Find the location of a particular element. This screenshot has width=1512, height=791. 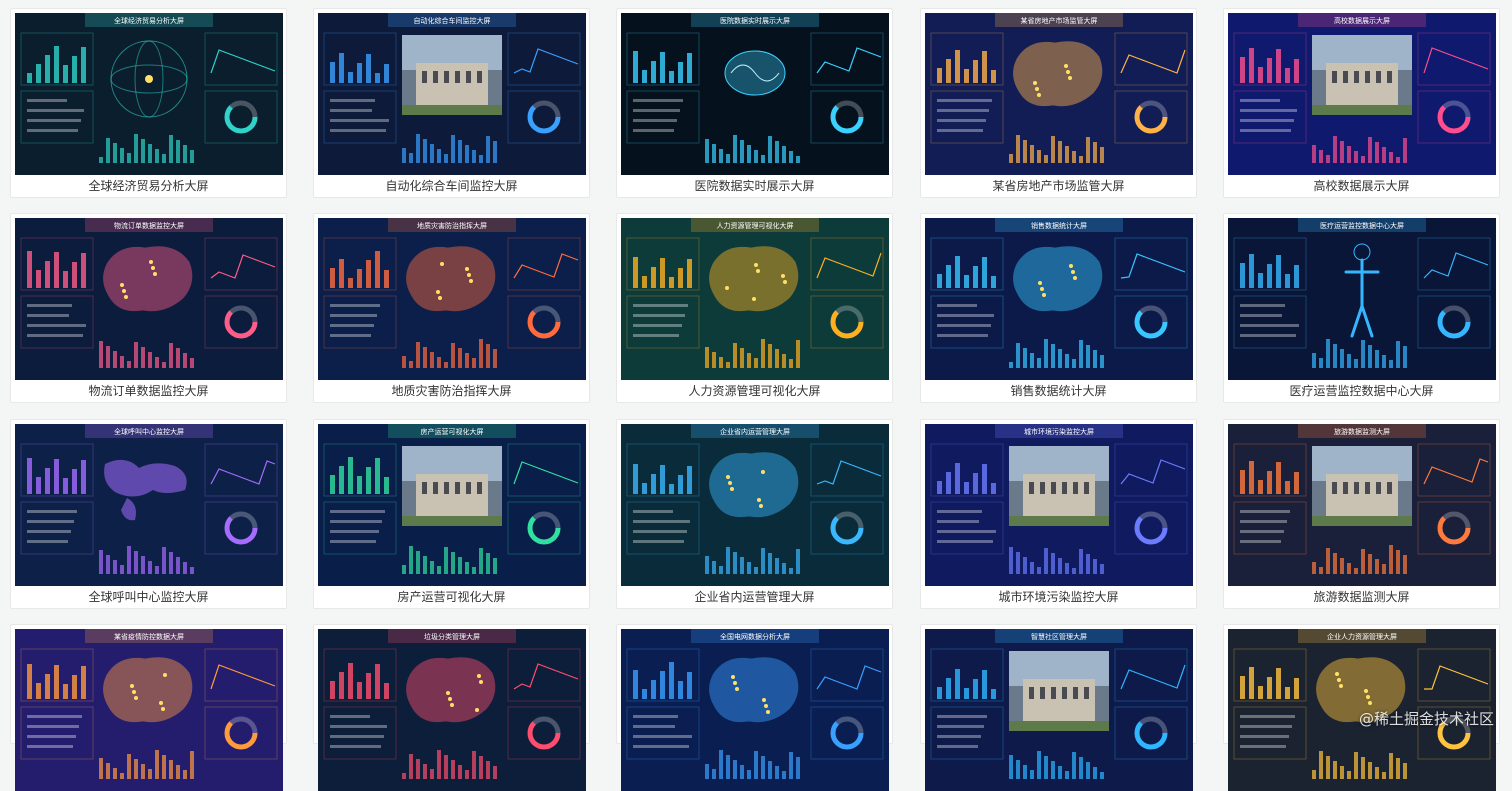

dashboard-card: 销售数据统计大屏 销售数据统计大屏 is located at coordinates (1058, 308).